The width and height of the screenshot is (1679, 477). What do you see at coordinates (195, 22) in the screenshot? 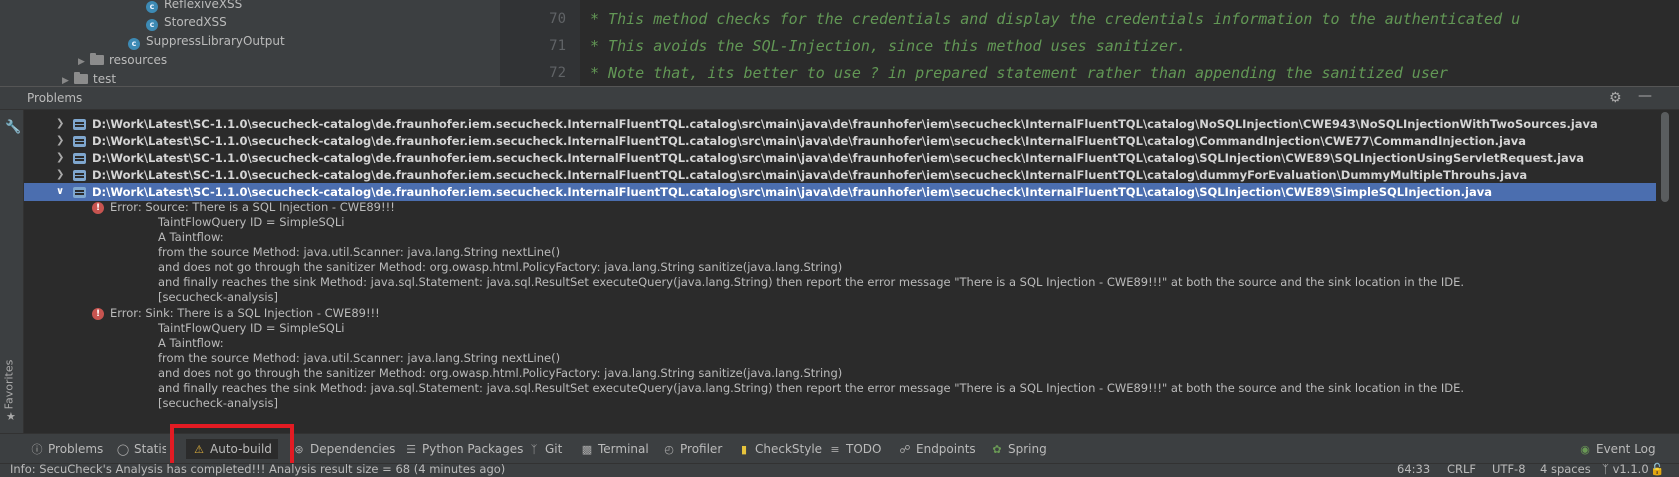
I see `tree-item-label: StoredXSS` at bounding box center [195, 22].